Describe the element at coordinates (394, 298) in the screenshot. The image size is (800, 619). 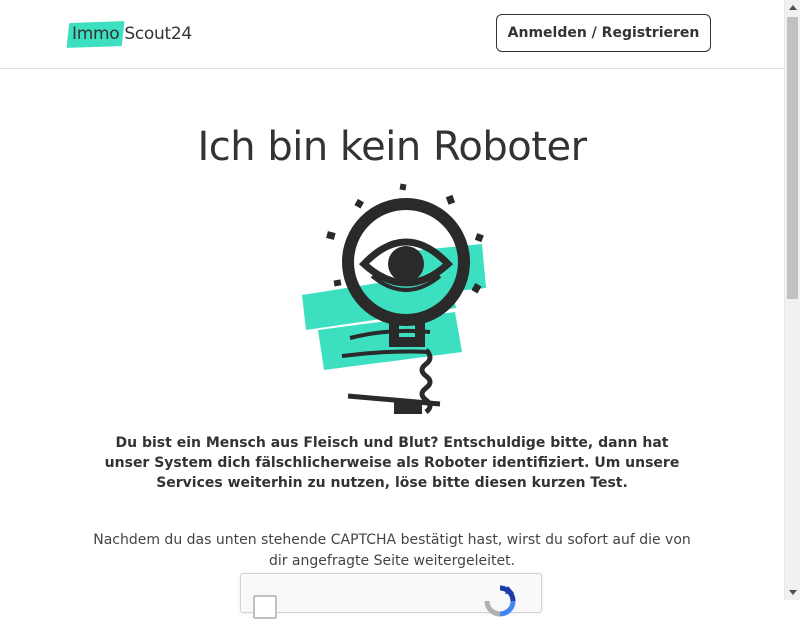
I see `lamp-eye-illustration` at that location.